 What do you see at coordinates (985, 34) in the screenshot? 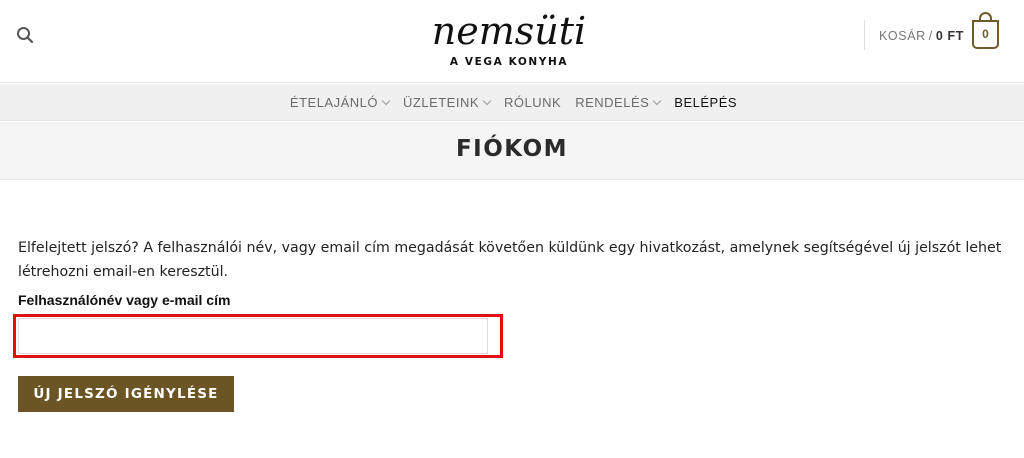
I see `cart-count-badge: 0` at bounding box center [985, 34].